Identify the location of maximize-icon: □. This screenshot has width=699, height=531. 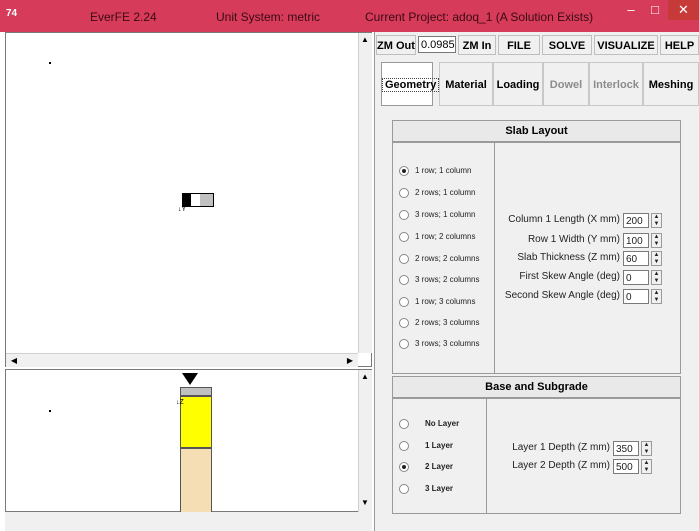
(655, 10).